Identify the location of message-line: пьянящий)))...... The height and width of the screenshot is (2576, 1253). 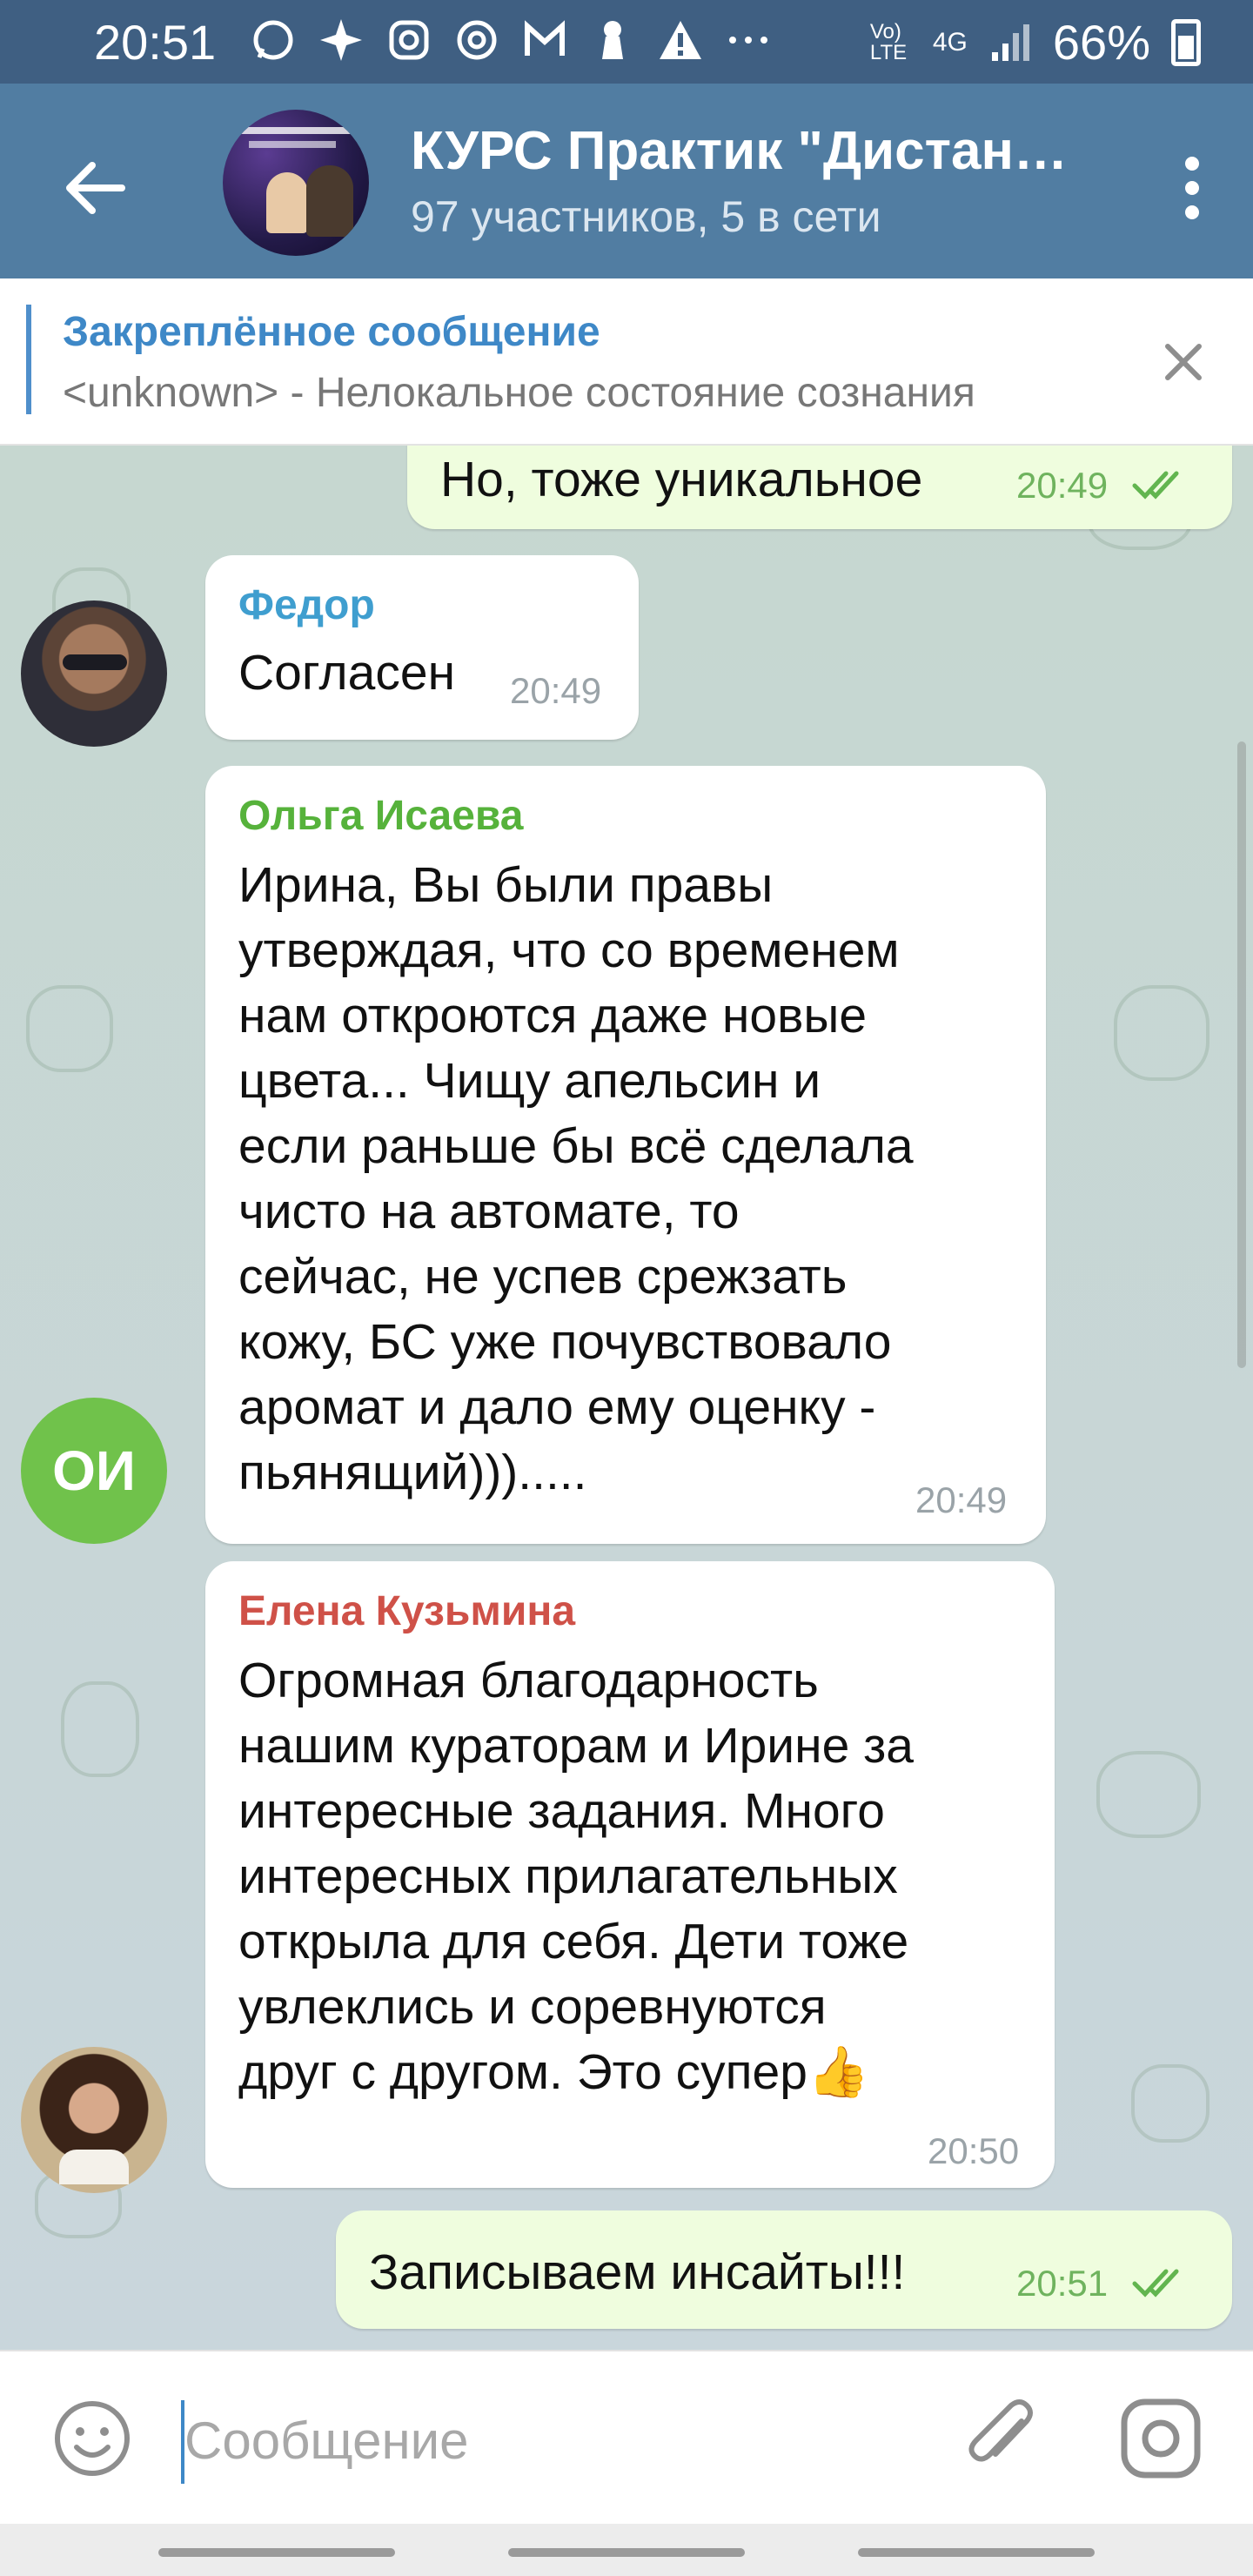
(412, 1472).